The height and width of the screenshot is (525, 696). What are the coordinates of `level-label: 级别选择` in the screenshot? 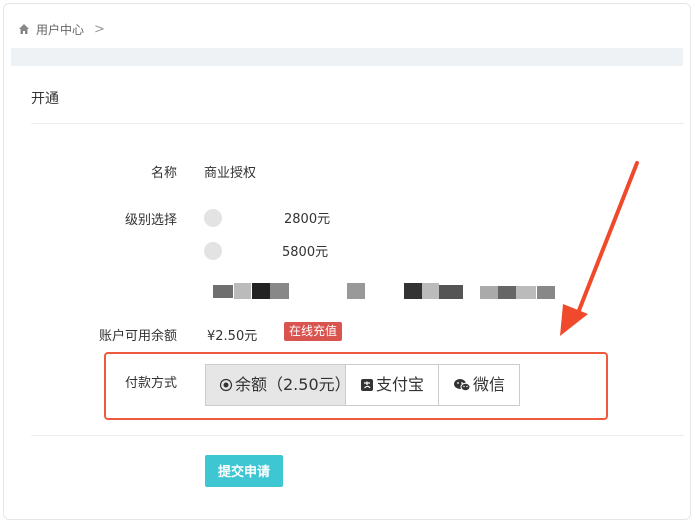 It's located at (150, 220).